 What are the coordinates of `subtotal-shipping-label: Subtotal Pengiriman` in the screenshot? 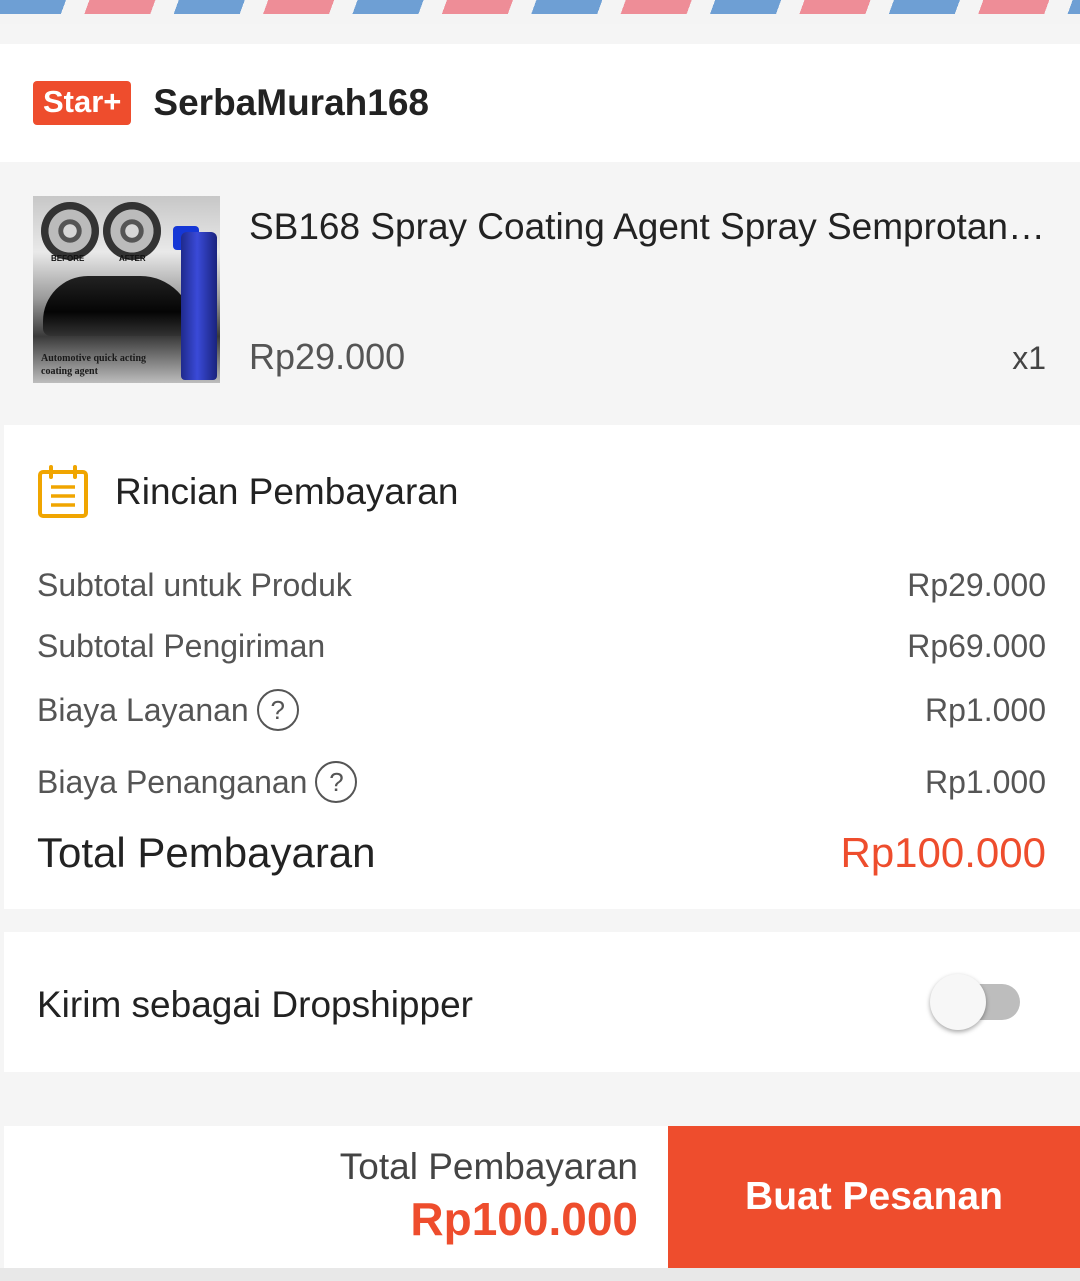 It's located at (181, 646).